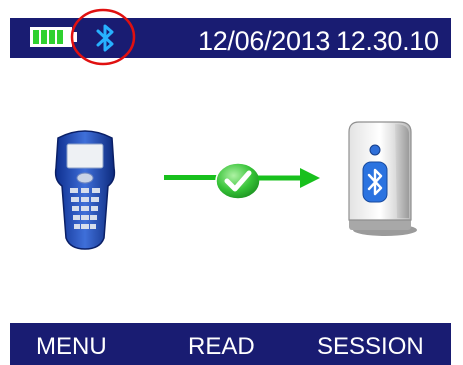  What do you see at coordinates (85, 190) in the screenshot?
I see `handheld-scanner-icon` at bounding box center [85, 190].